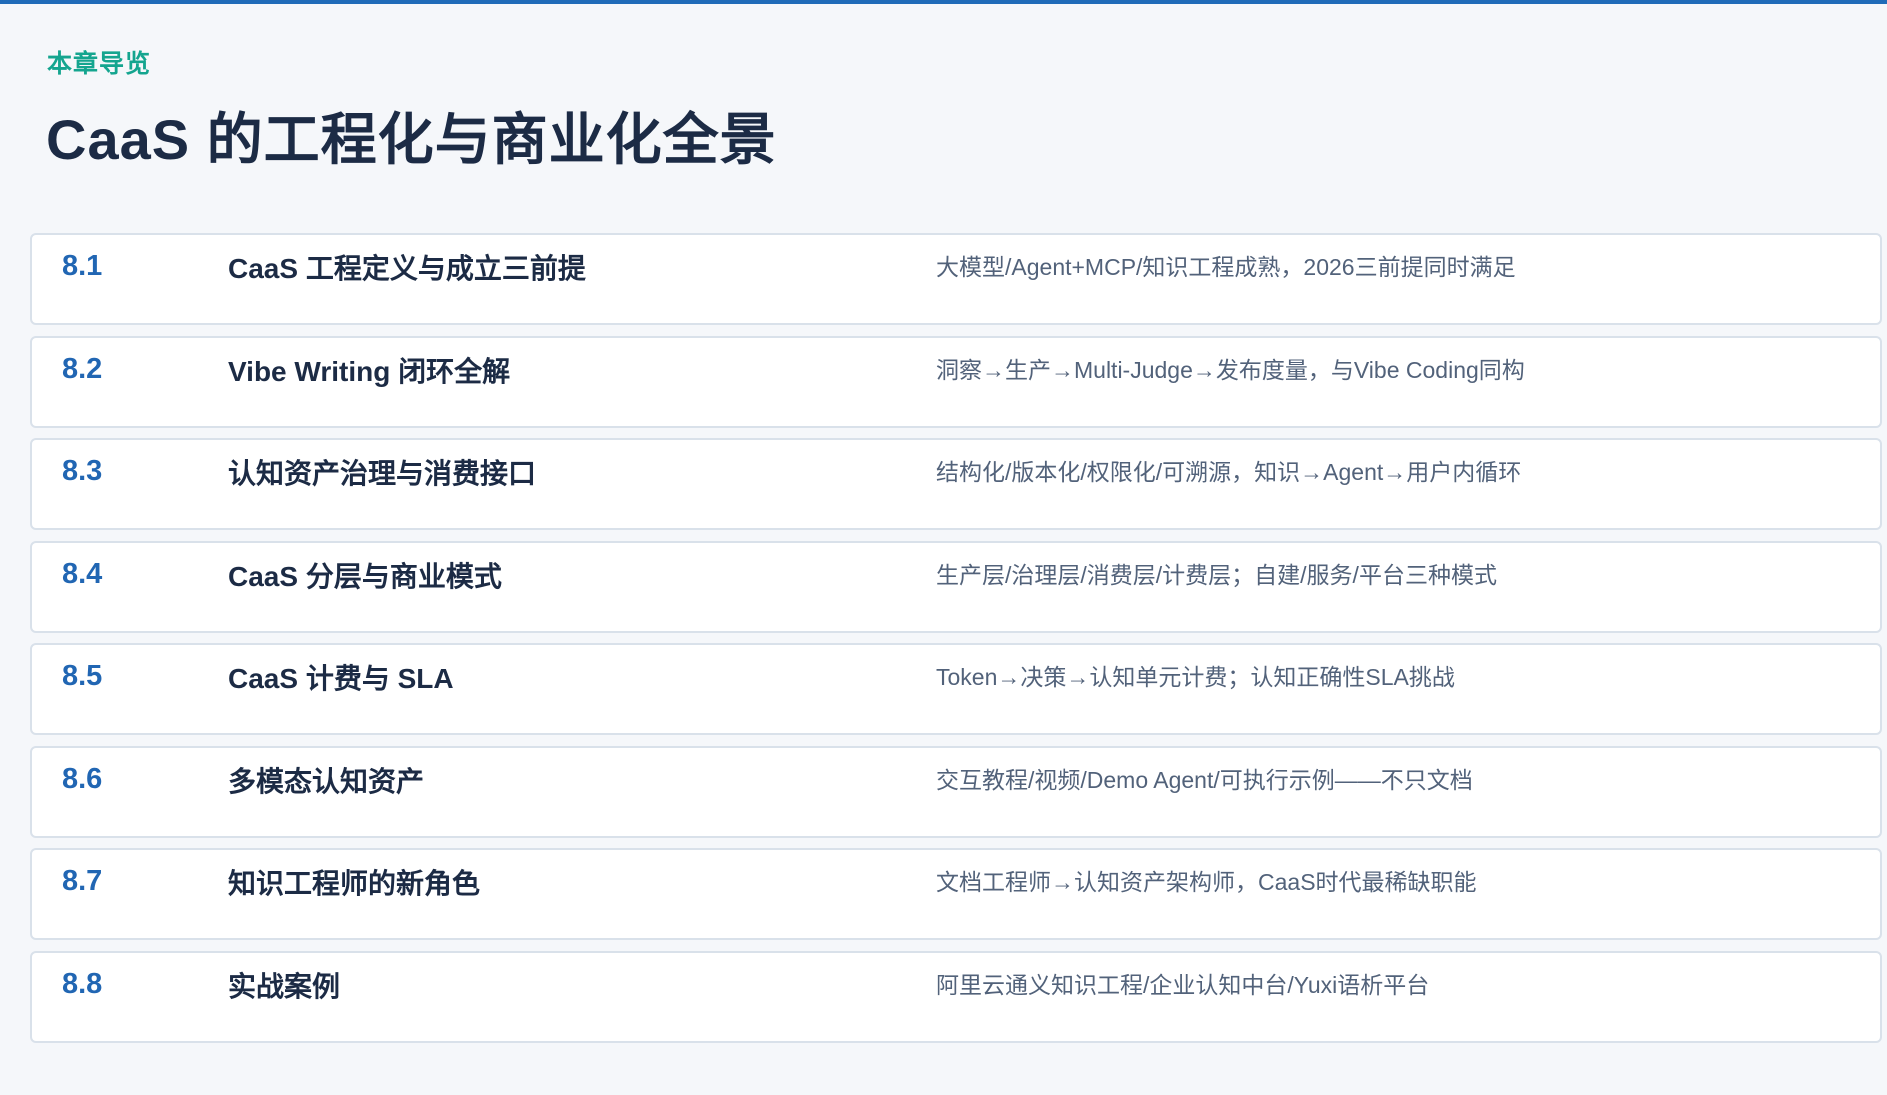 This screenshot has height=1095, width=1887. What do you see at coordinates (365, 576) in the screenshot?
I see `section-title: CaaS 分层与商业模式` at bounding box center [365, 576].